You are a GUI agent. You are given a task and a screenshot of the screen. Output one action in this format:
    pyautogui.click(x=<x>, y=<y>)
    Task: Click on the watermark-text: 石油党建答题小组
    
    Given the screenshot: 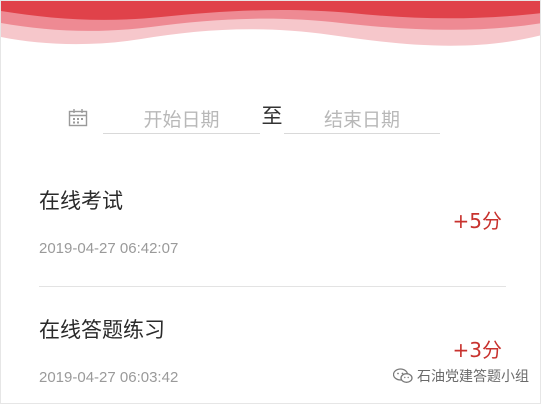 What is the action you would take?
    pyautogui.click(x=473, y=377)
    